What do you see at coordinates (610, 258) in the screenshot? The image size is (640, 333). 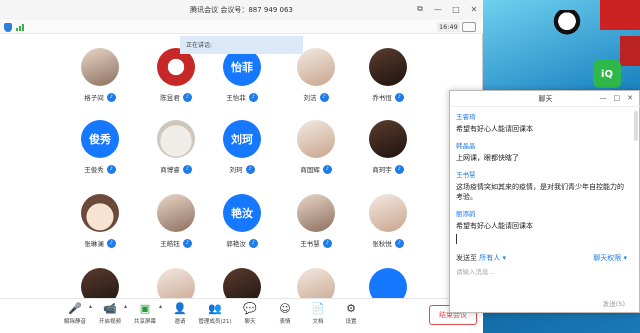 I see `chat-permission-button: 聊天权限 ▾` at bounding box center [610, 258].